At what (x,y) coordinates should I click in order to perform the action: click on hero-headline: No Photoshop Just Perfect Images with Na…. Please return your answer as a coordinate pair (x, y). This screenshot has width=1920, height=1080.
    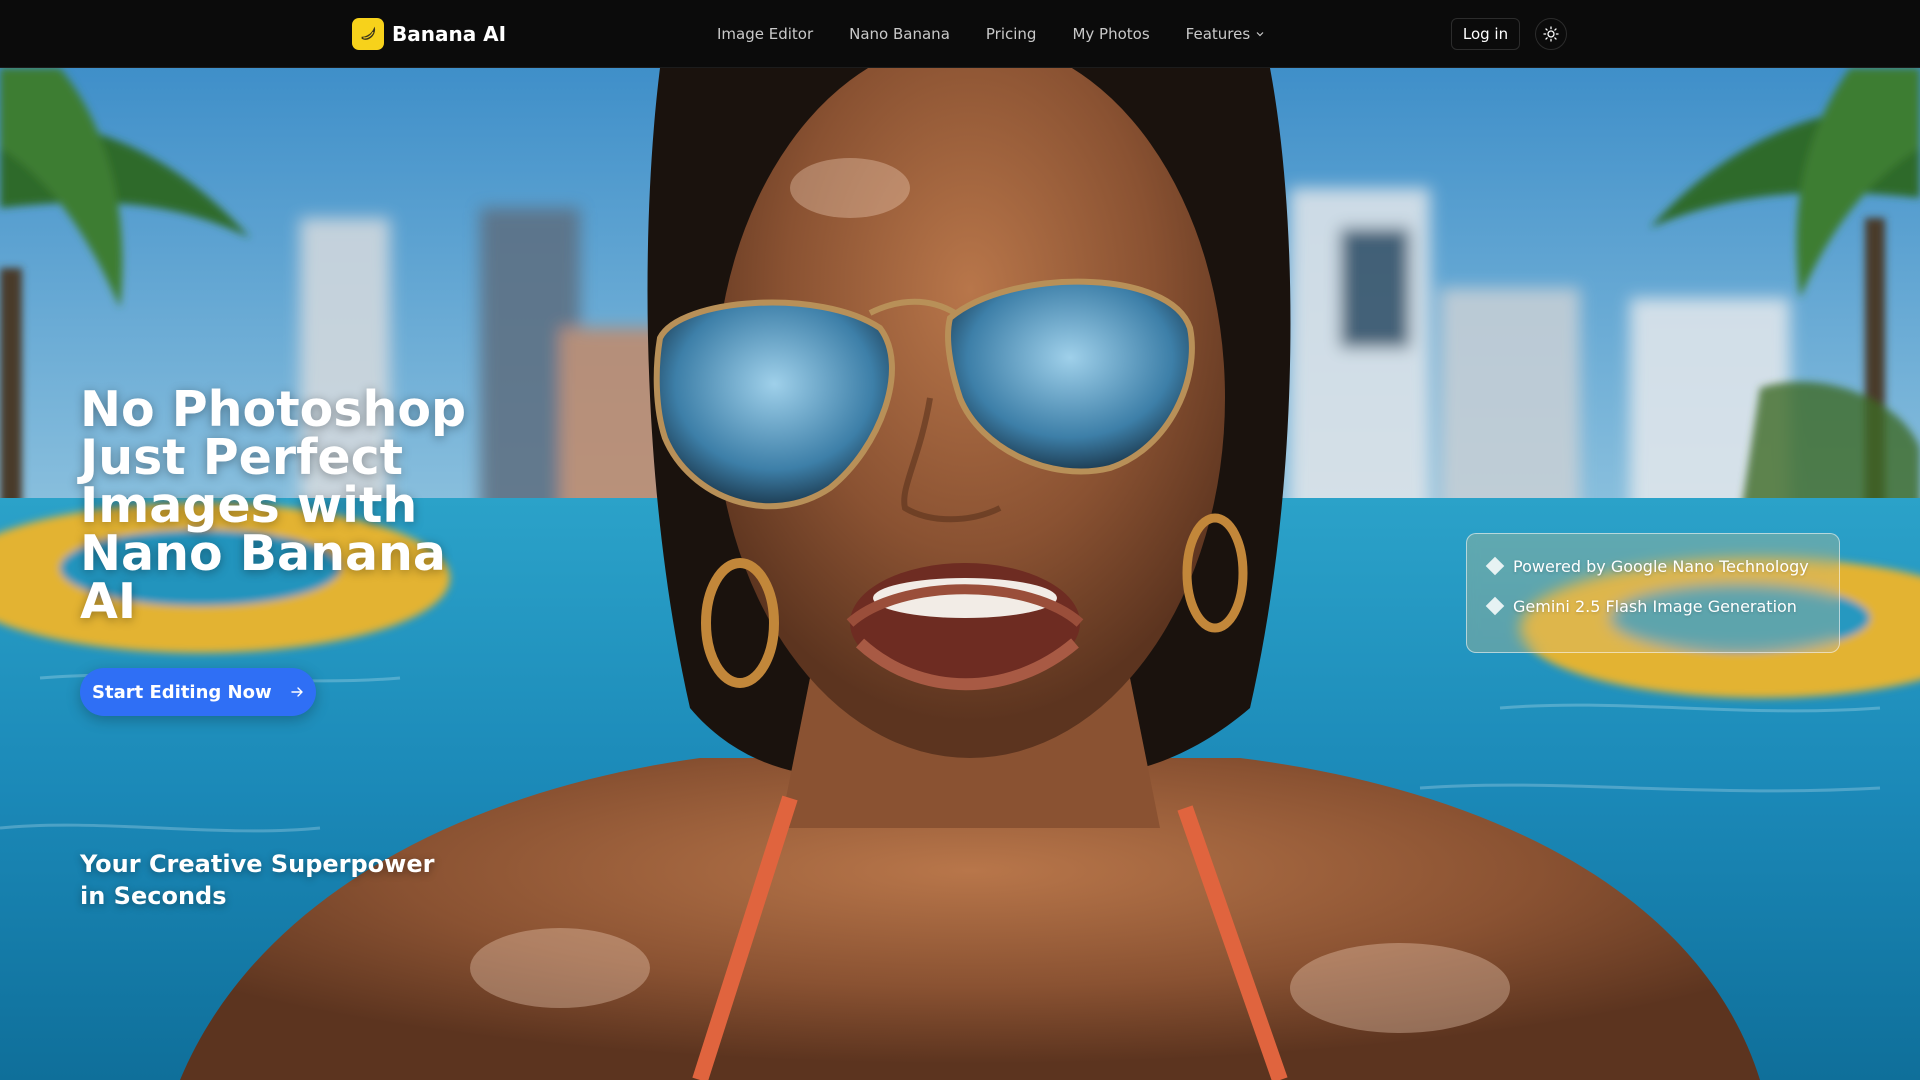
    Looking at the image, I should click on (273, 505).